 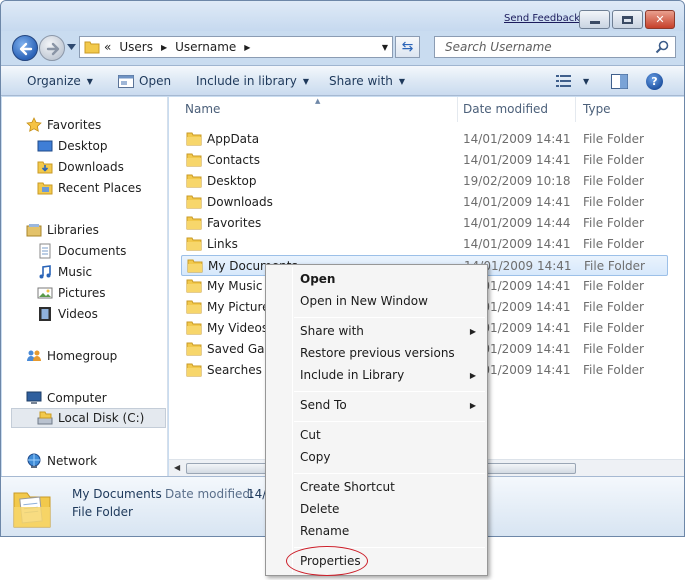 What do you see at coordinates (390, 375) in the screenshot?
I see `menu-include-in-library: Include in Library` at bounding box center [390, 375].